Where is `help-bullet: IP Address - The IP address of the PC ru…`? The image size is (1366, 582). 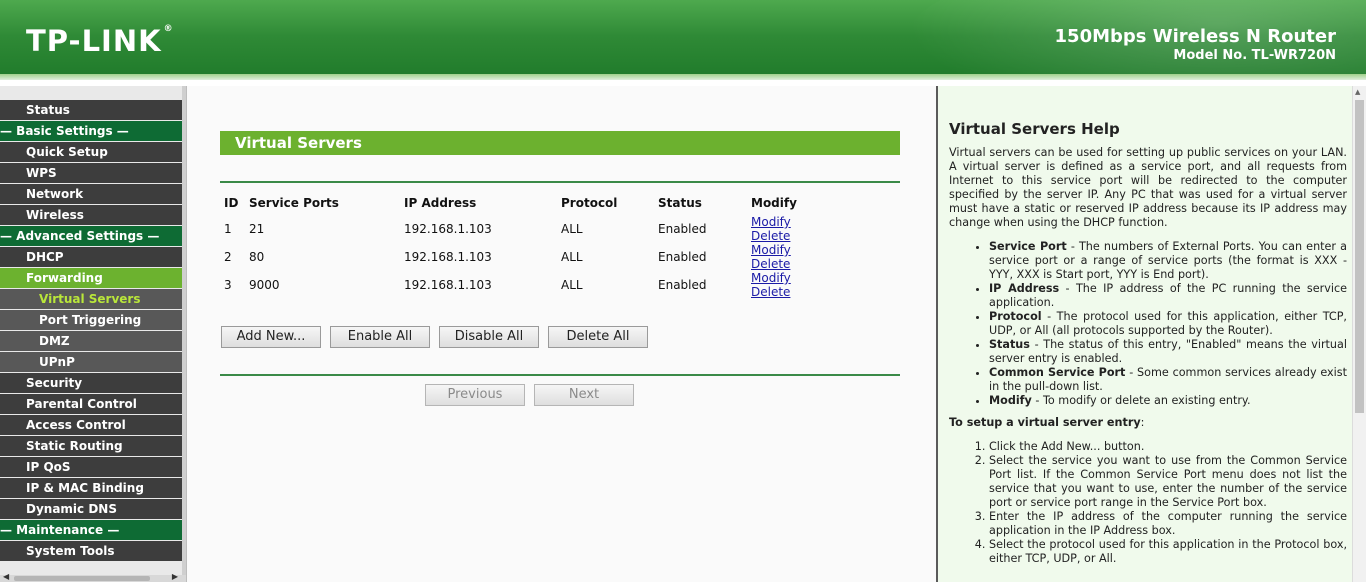
help-bullet: IP Address - The IP address of the PC ru… is located at coordinates (1168, 296).